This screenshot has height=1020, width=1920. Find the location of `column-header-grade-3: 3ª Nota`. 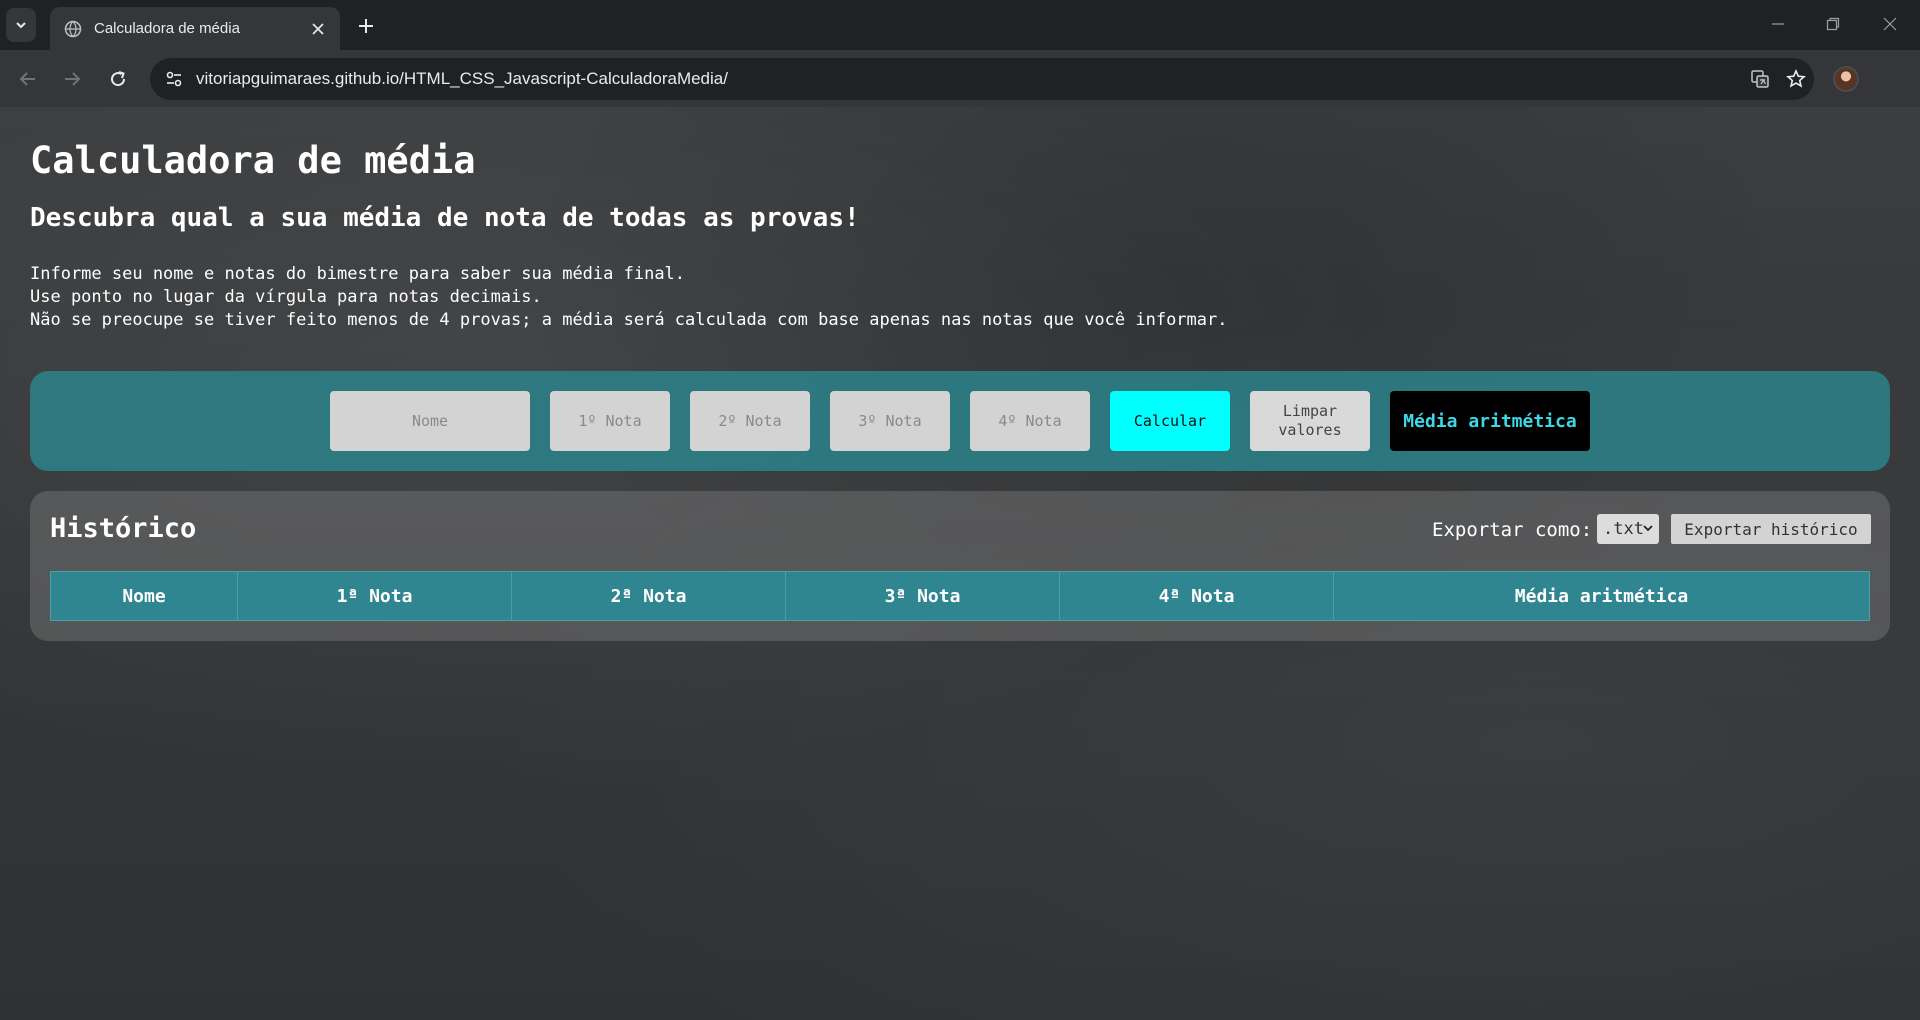

column-header-grade-3: 3ª Nota is located at coordinates (922, 596).